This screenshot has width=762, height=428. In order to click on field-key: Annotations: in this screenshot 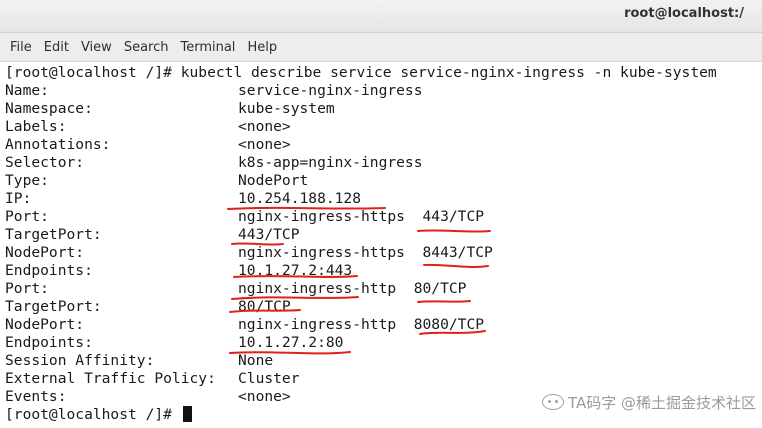, I will do `click(58, 144)`.